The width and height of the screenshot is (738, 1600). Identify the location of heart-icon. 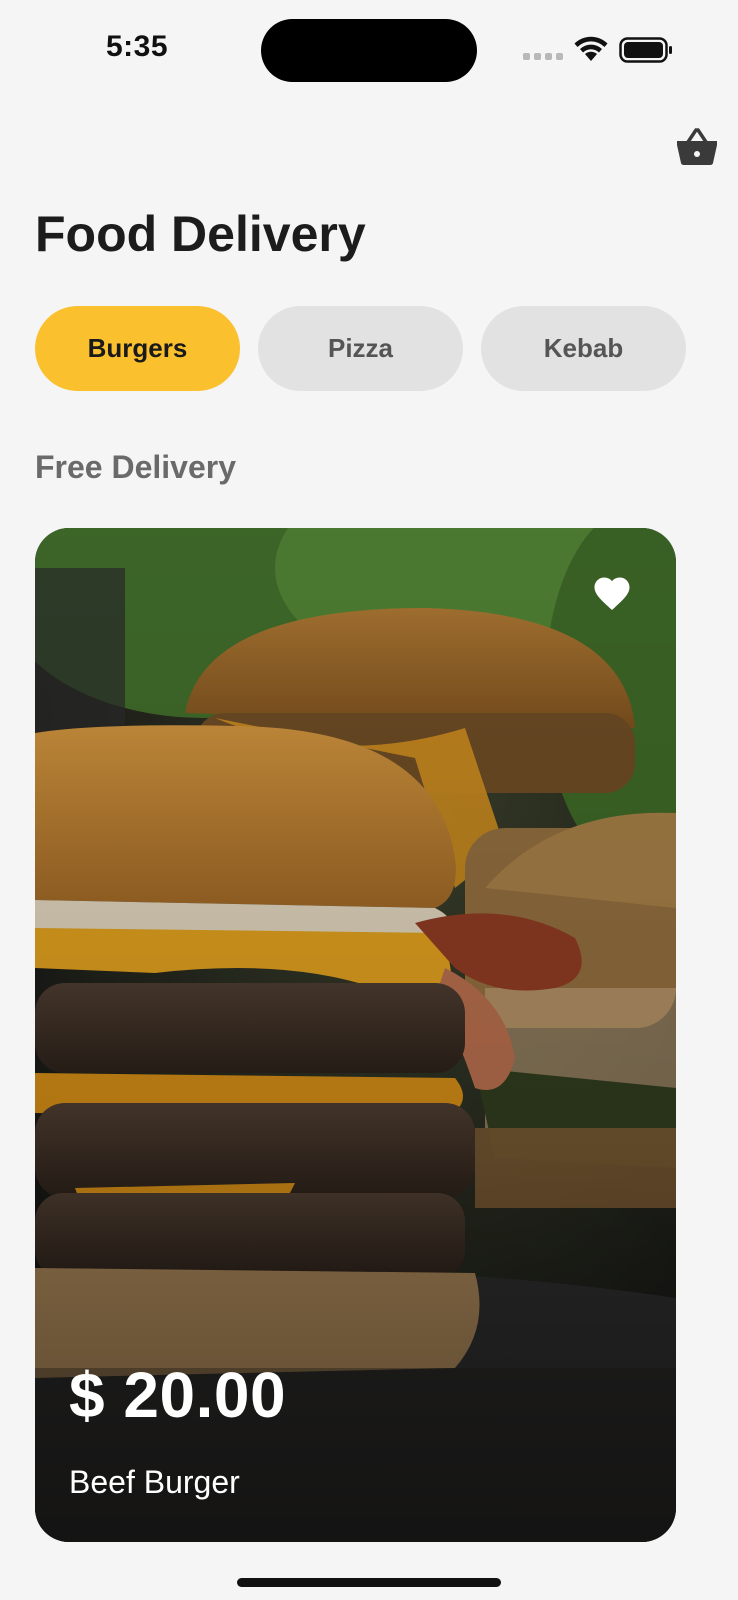
(612, 594).